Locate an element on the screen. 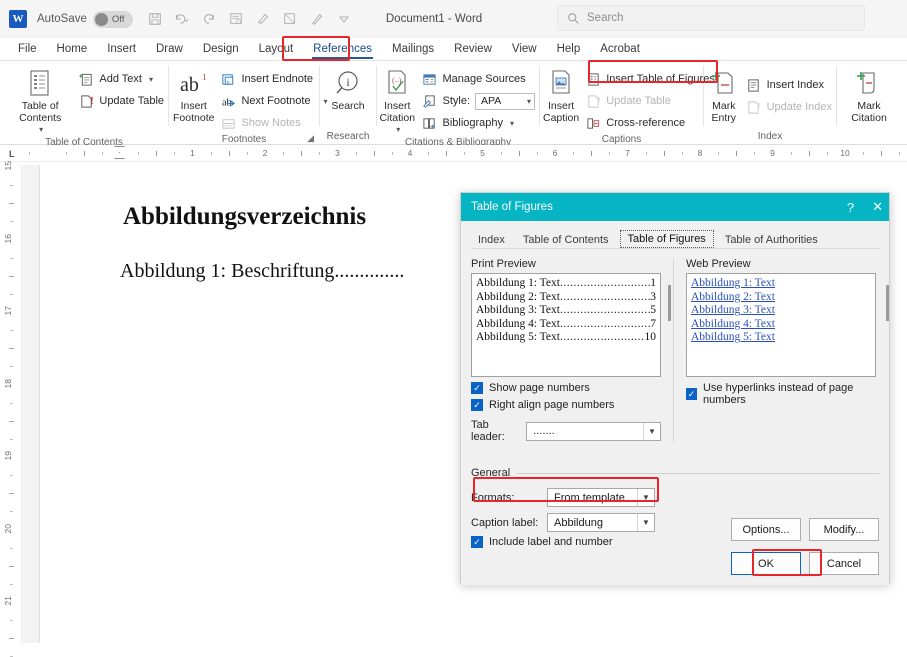 The height and width of the screenshot is (657, 907). insert-citation-button: (–) Insert Citation ▾ is located at coordinates (397, 100).